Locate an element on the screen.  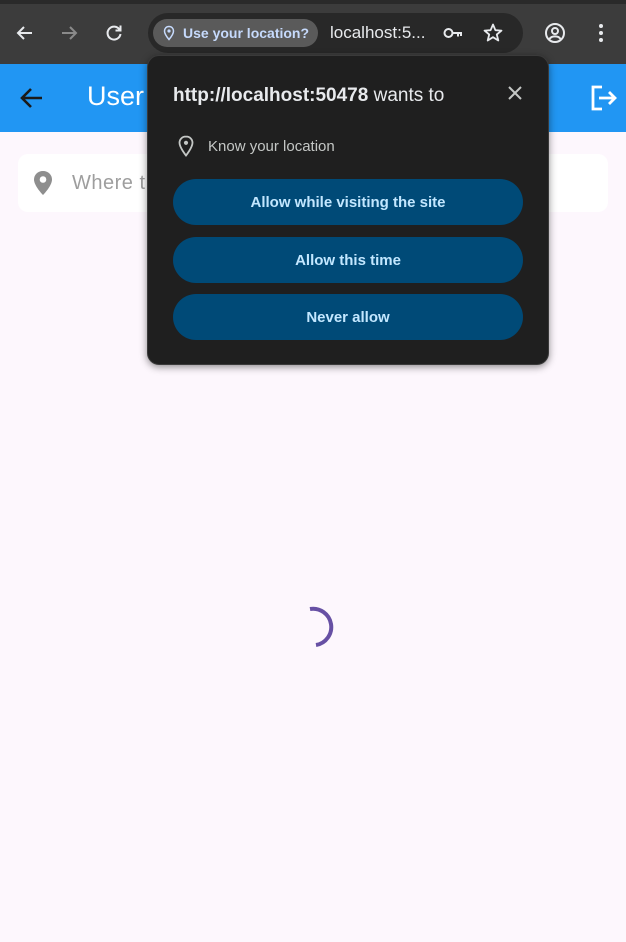
logout-icon is located at coordinates (603, 98).